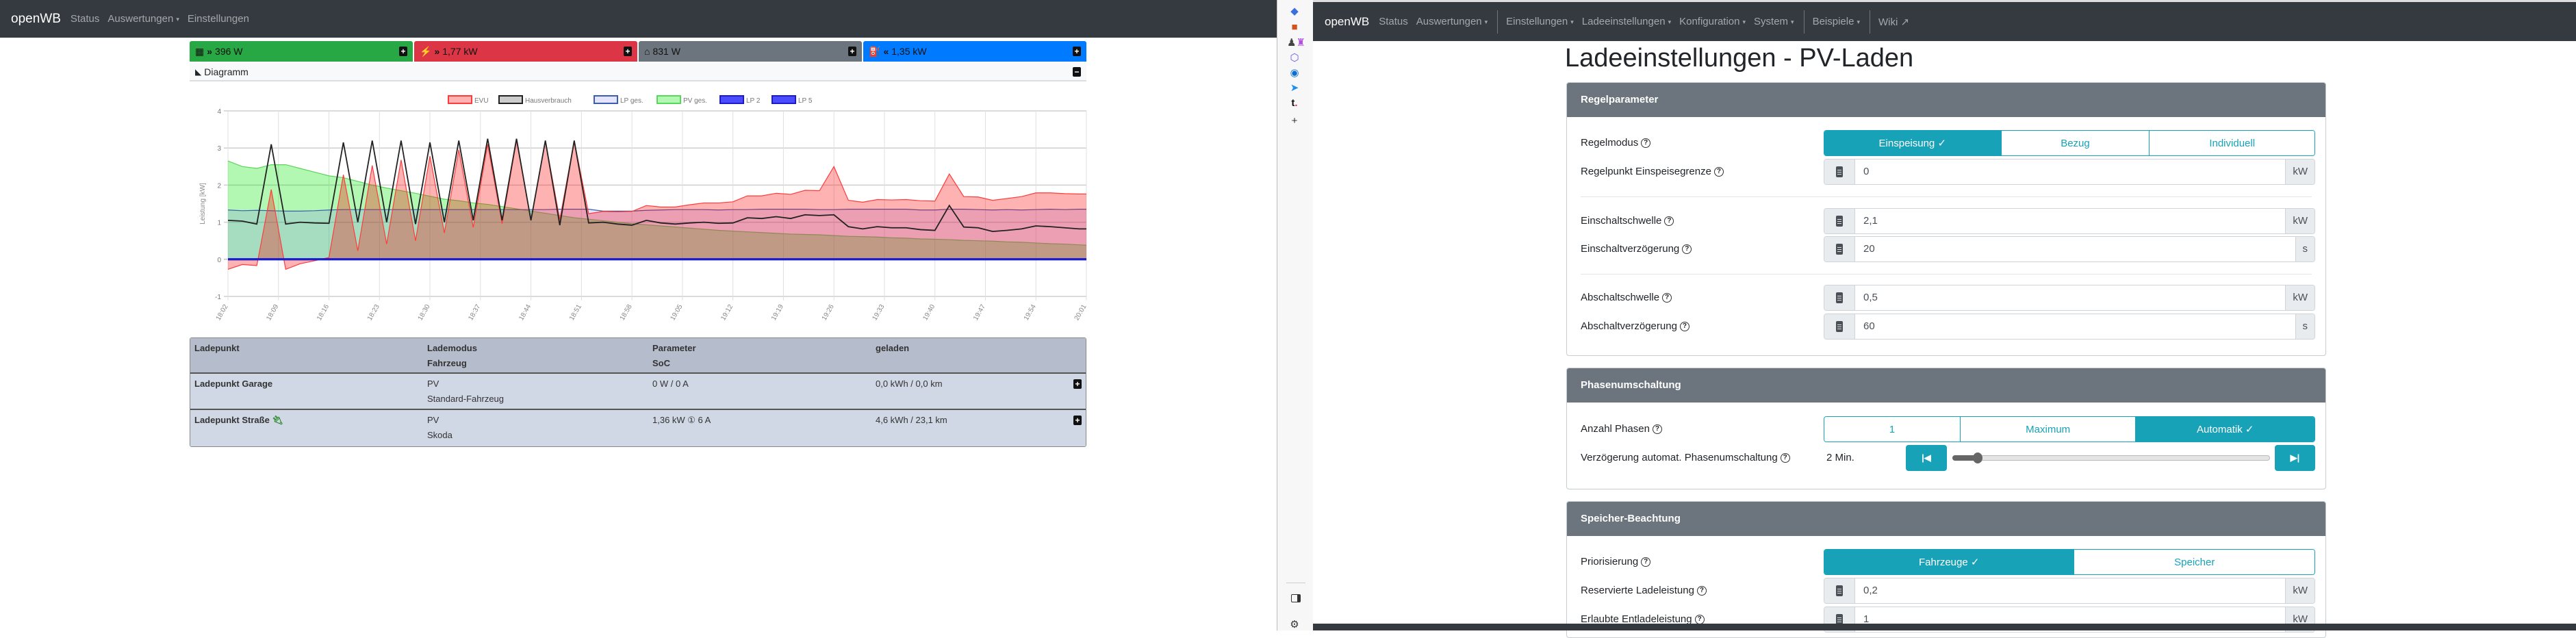 The image size is (2576, 638). I want to click on option-automatik: Automatik ✓, so click(2225, 429).